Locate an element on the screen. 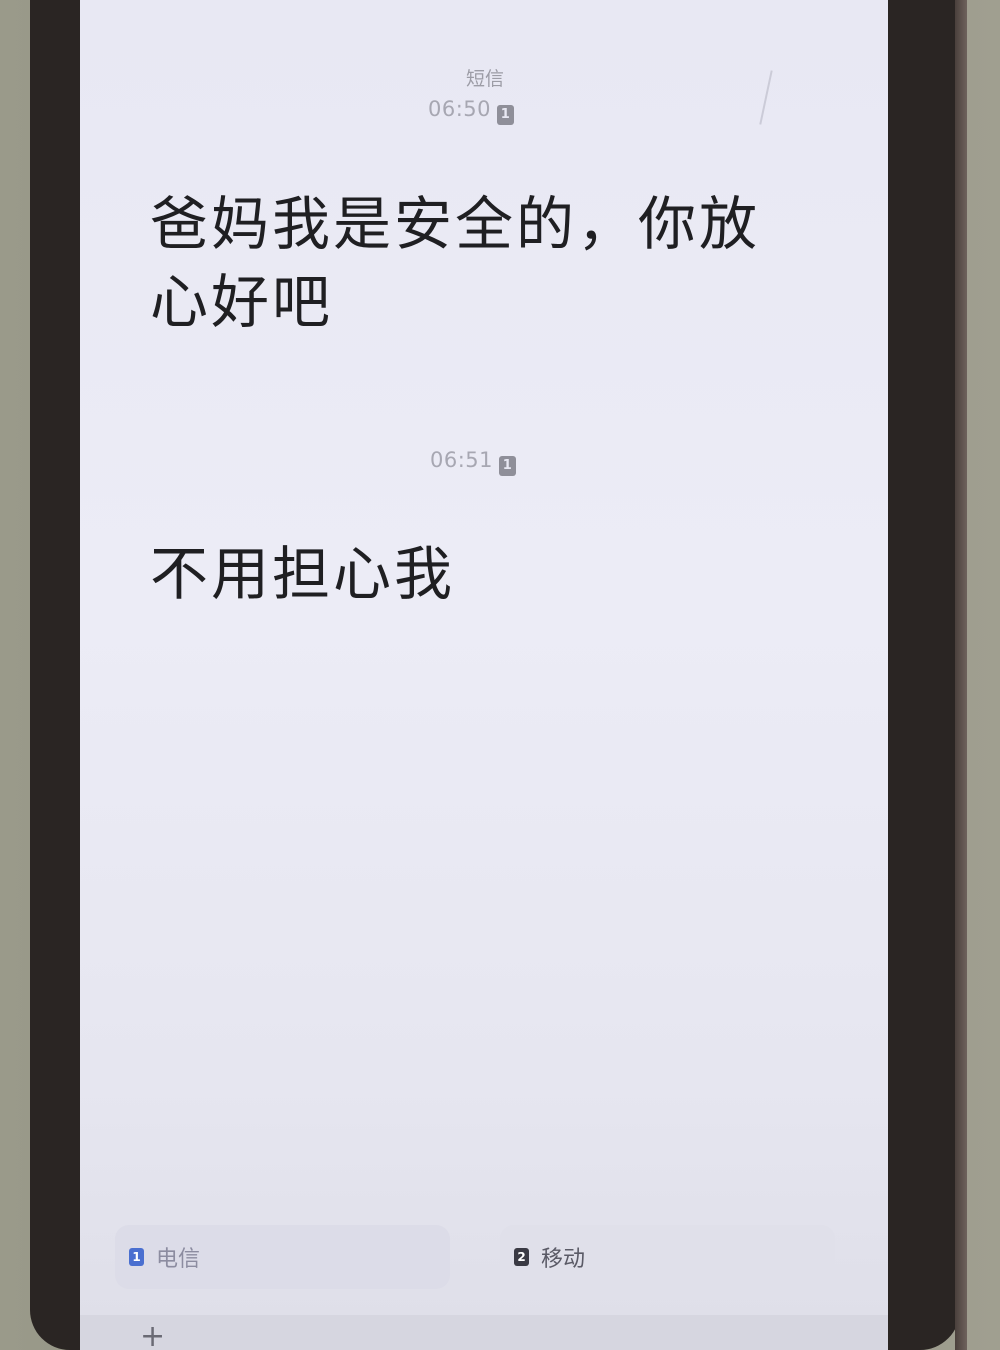  sim-selector-bar: 1 电信 2 移动 is located at coordinates (484, 1260).